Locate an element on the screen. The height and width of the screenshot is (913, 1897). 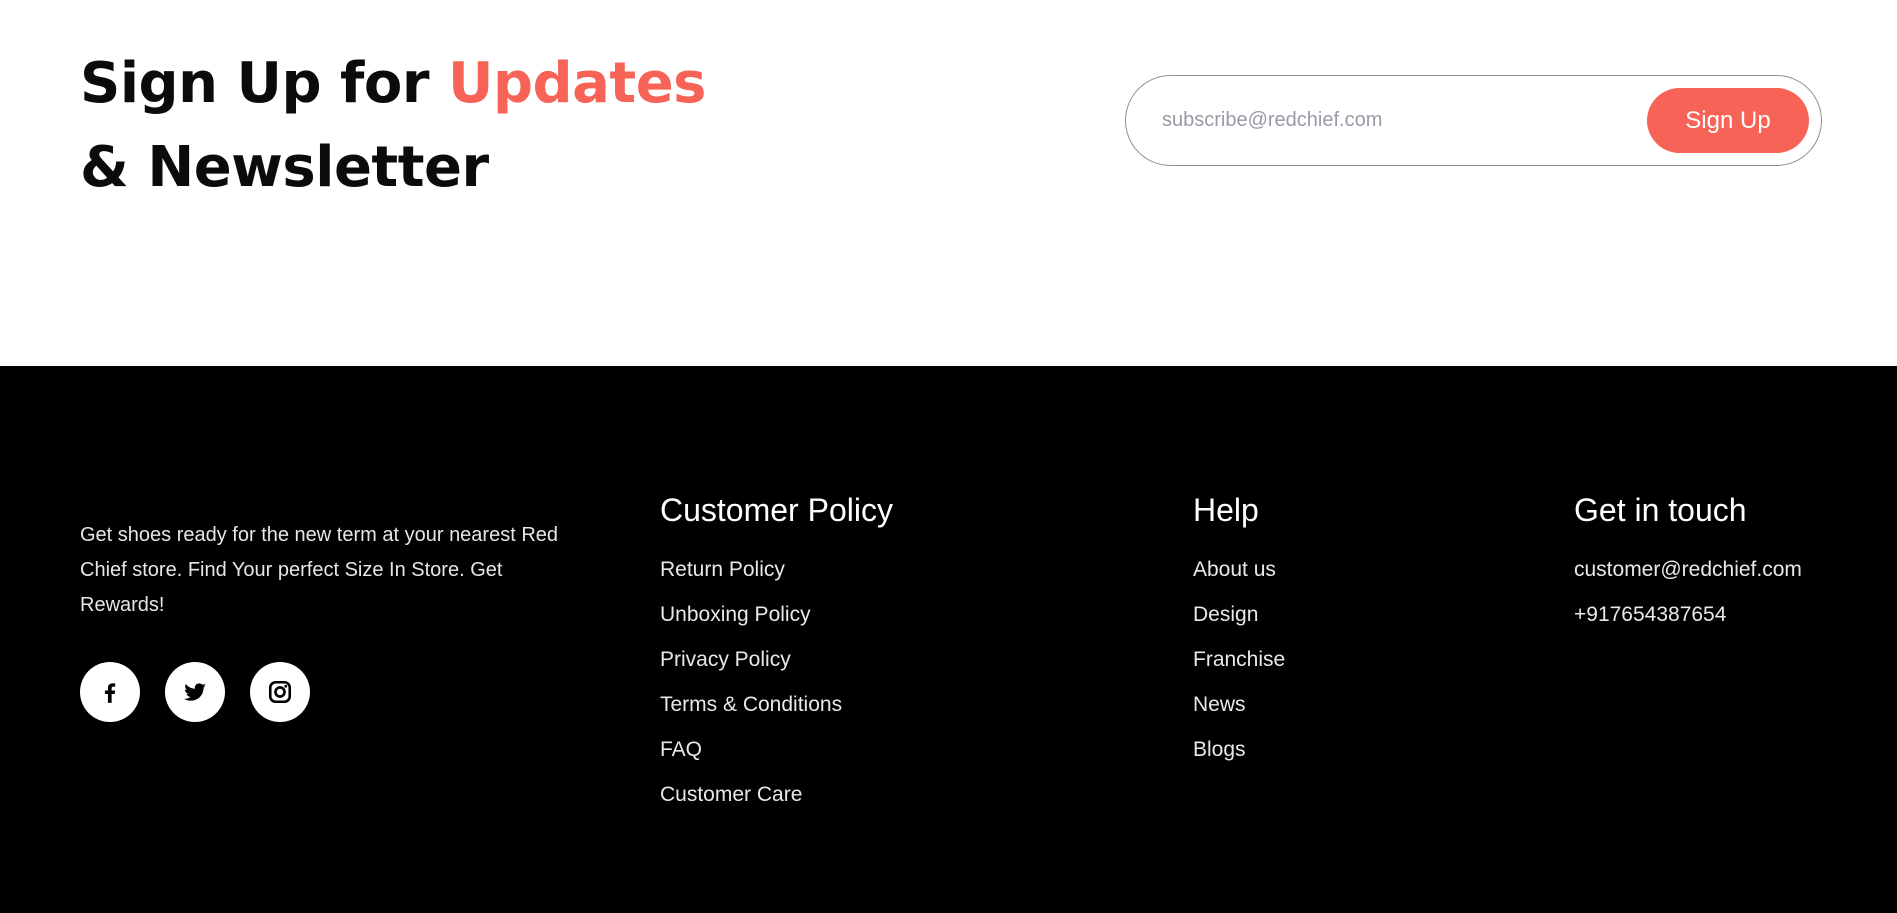
newsletter-form: Sign Up is located at coordinates (1473, 120).